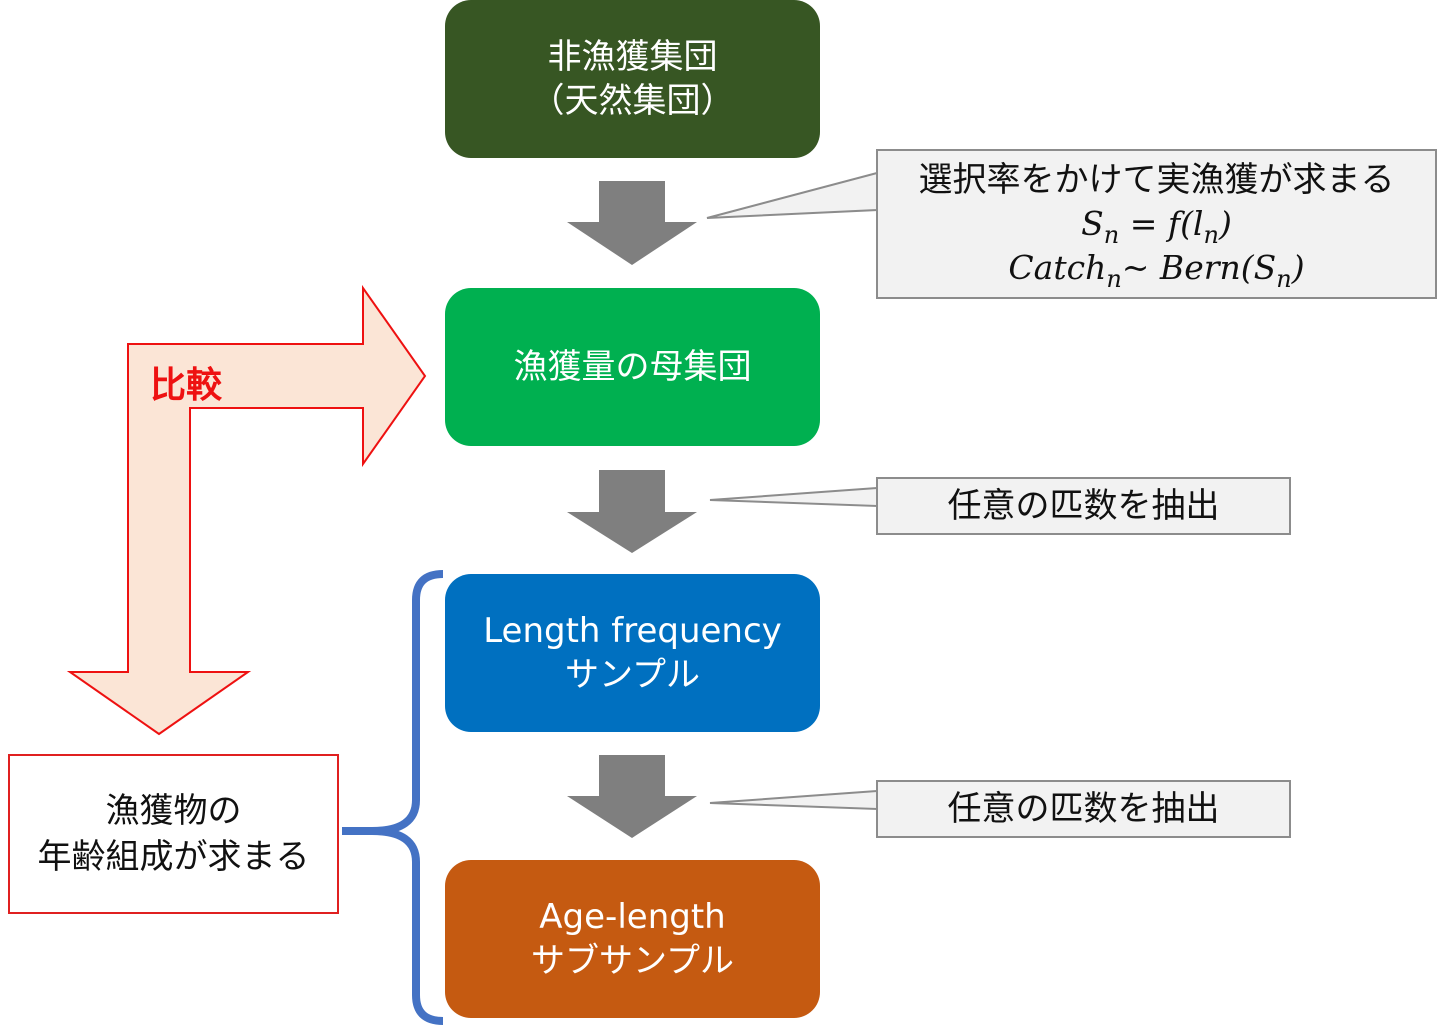 The image size is (1439, 1026). Describe the element at coordinates (632, 653) in the screenshot. I see `length-frequency-box: Length frequency サンプル` at that location.